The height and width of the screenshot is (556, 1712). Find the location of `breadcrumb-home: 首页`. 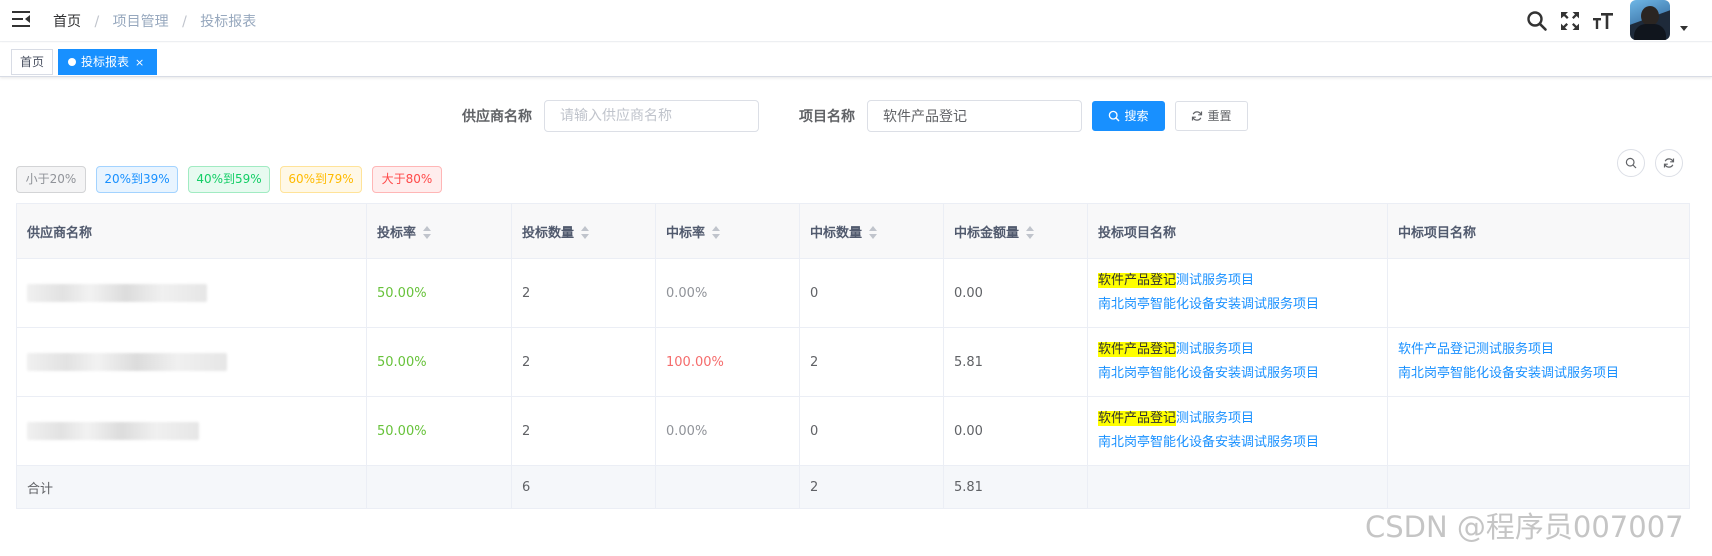

breadcrumb-home: 首页 is located at coordinates (67, 21).